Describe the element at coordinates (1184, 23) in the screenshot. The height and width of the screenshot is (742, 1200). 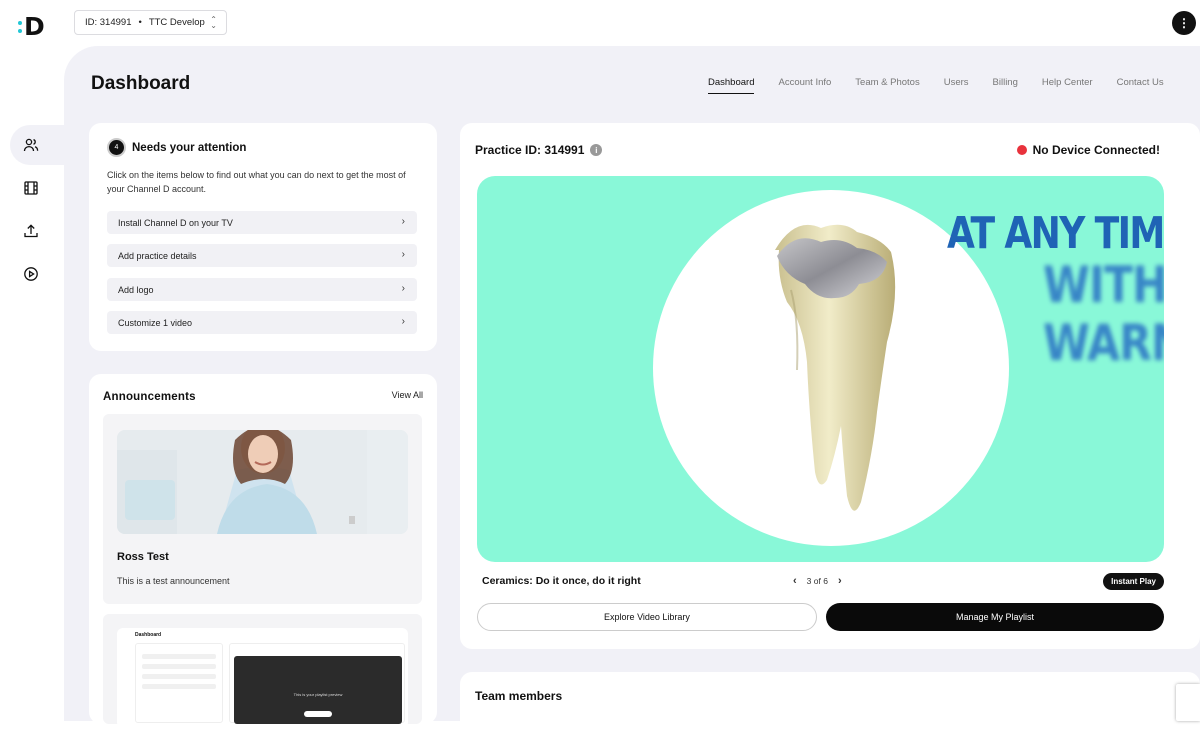
I see `more-menu-button: ⋮` at that location.